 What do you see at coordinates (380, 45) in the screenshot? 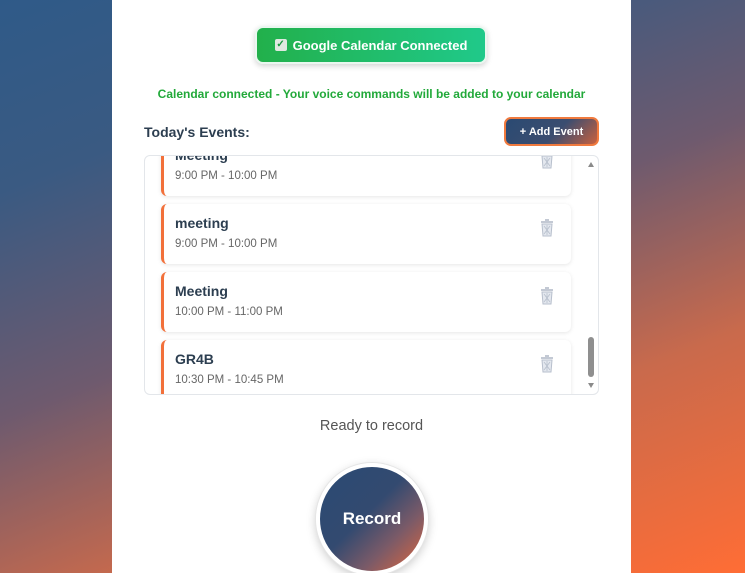
I see `google-calendar-button-label: Google Calendar Connected` at bounding box center [380, 45].